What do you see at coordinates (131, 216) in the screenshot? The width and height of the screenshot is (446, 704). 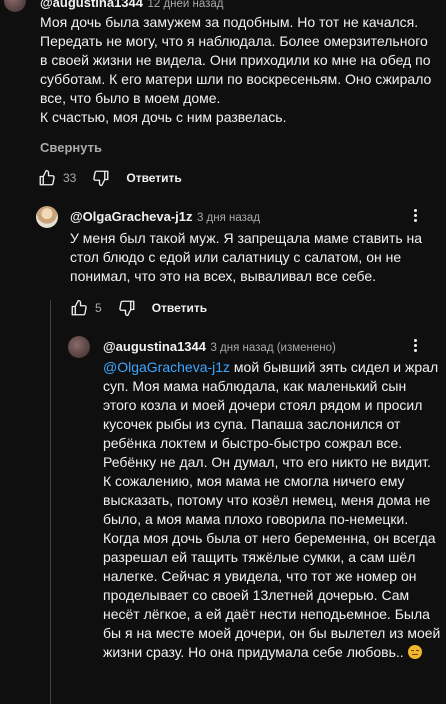 I see `reply-author: @OlgaGracheva-j1z` at bounding box center [131, 216].